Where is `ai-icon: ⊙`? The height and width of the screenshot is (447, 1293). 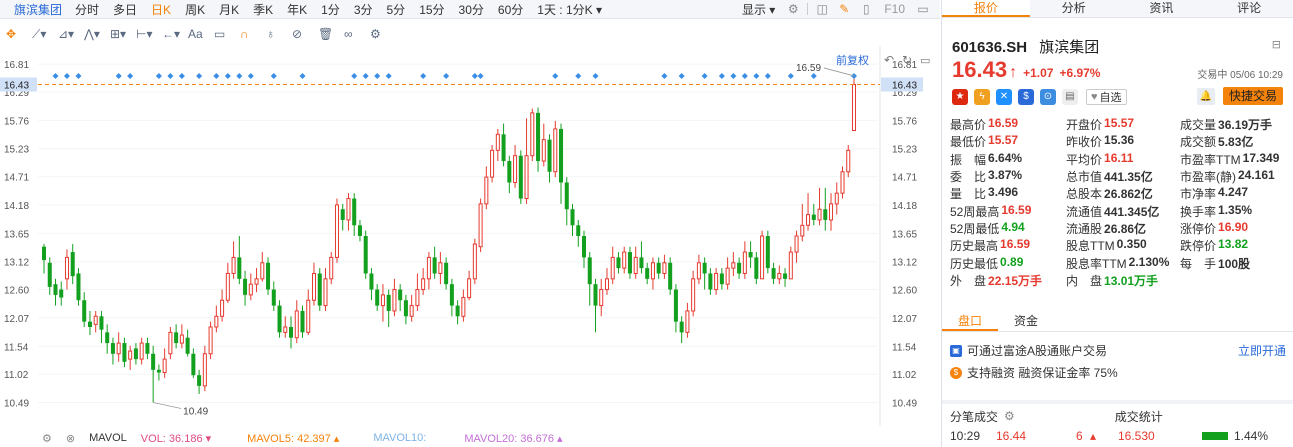 ai-icon: ⊙ is located at coordinates (1048, 96).